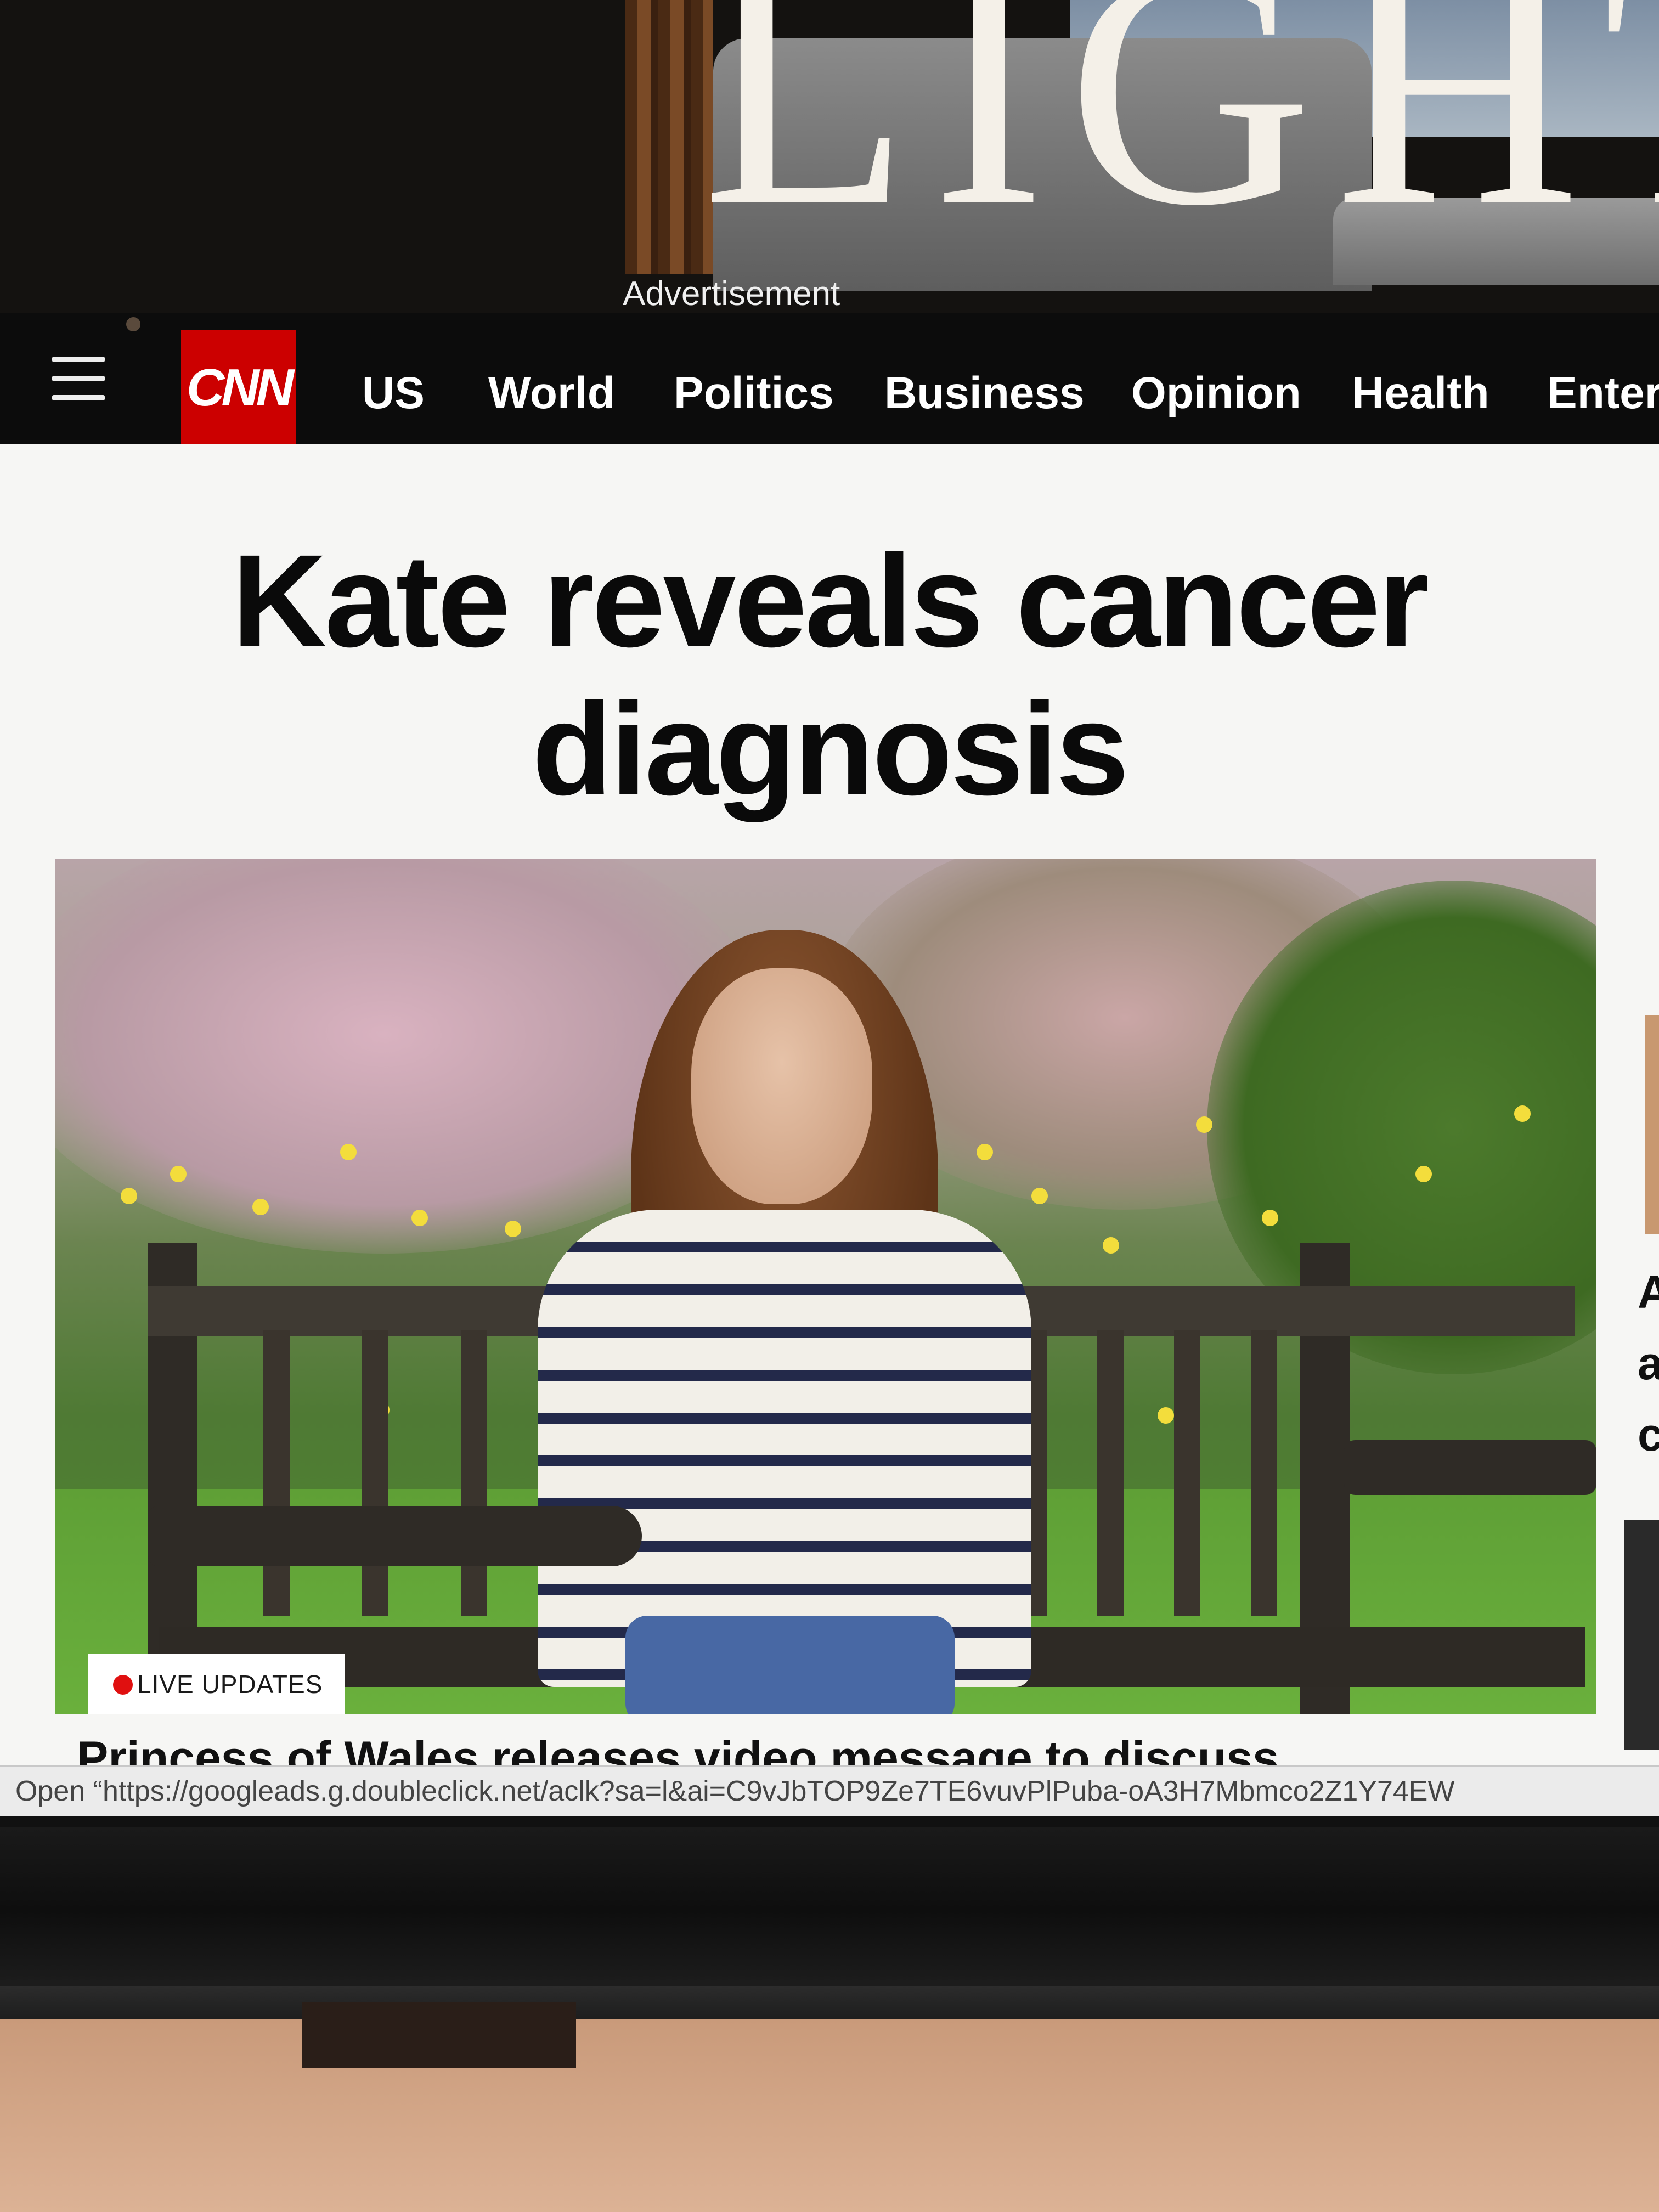 Image resolution: width=1659 pixels, height=2212 pixels. What do you see at coordinates (830, 2115) in the screenshot?
I see `desk-surface` at bounding box center [830, 2115].